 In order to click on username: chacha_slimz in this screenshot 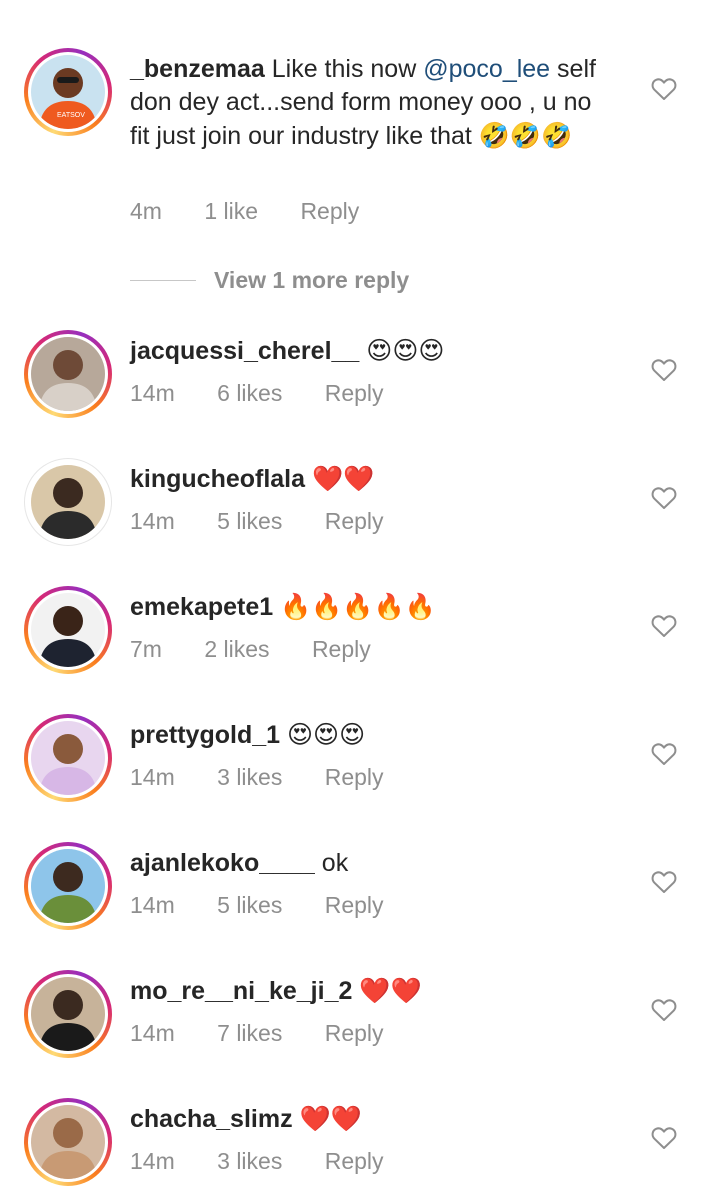, I will do `click(211, 1119)`.